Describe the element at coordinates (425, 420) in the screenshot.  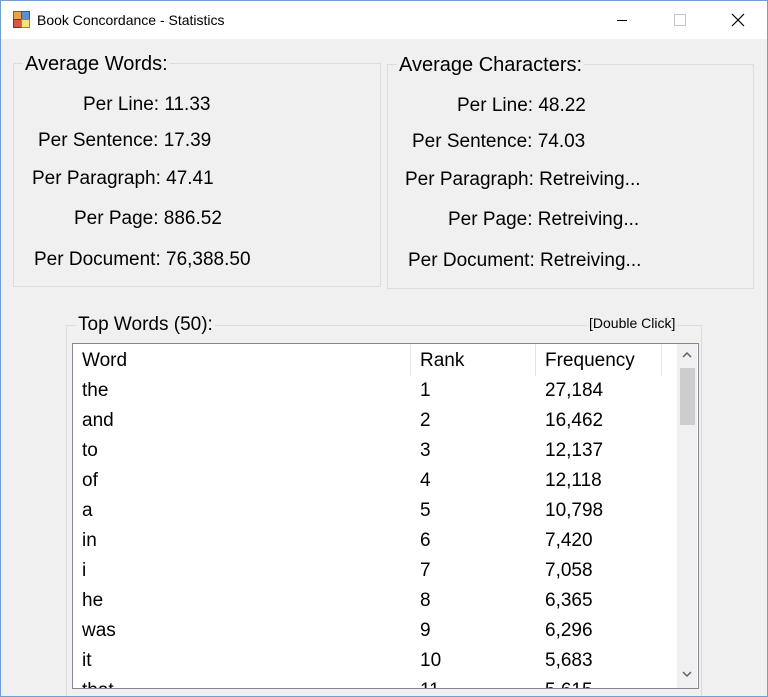
I see `row-rank: 2` at that location.